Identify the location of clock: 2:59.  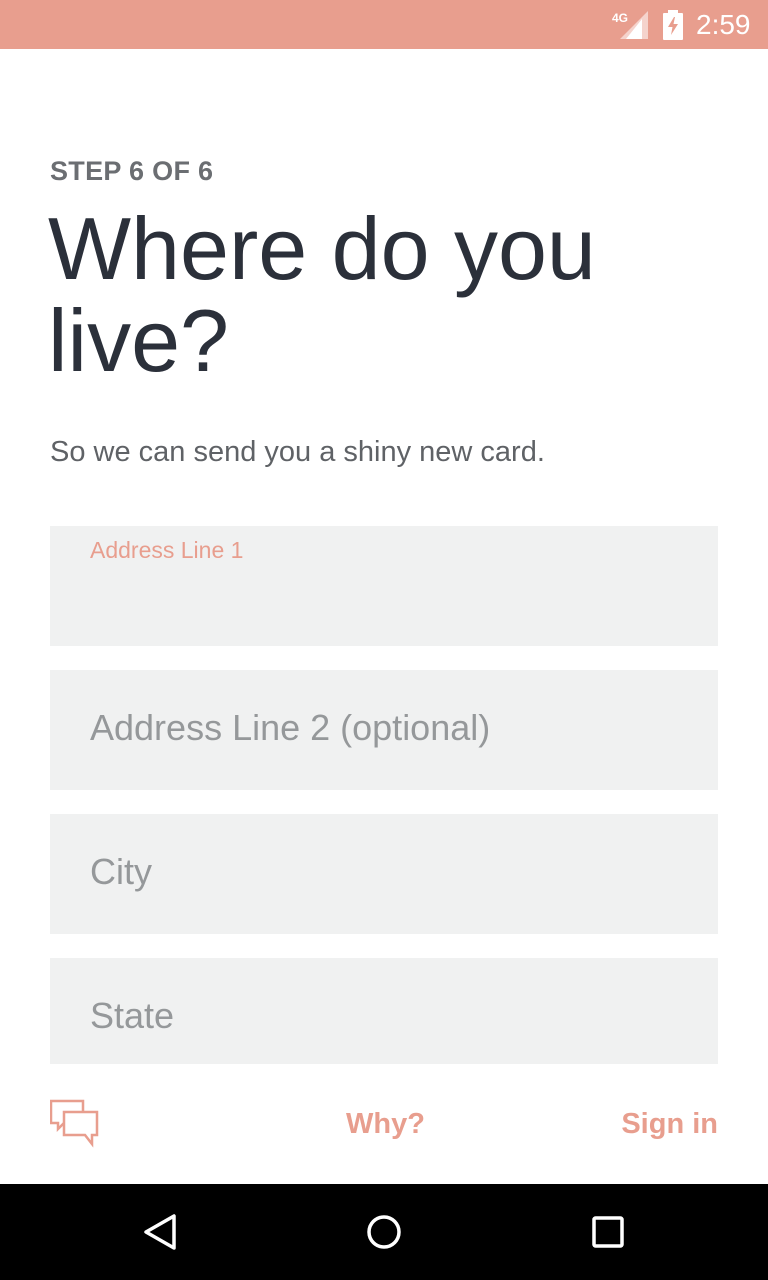
(723, 24).